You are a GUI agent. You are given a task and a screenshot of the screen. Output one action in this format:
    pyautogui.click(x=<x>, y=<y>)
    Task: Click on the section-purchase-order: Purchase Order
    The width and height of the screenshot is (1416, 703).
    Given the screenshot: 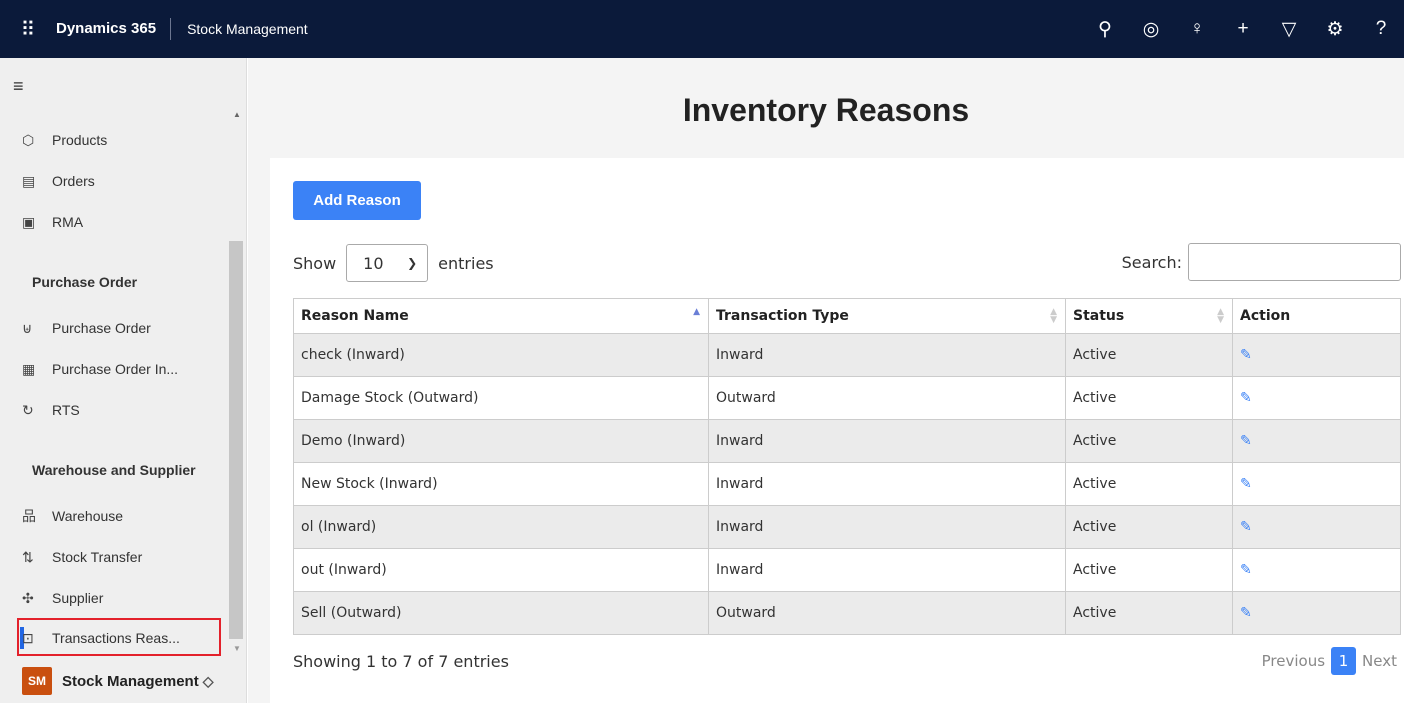 What is the action you would take?
    pyautogui.click(x=85, y=282)
    